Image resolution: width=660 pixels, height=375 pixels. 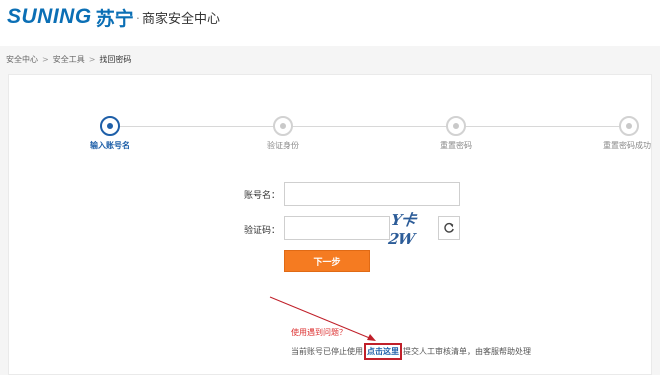 I want to click on click-here-link: 点击这里, so click(x=383, y=351).